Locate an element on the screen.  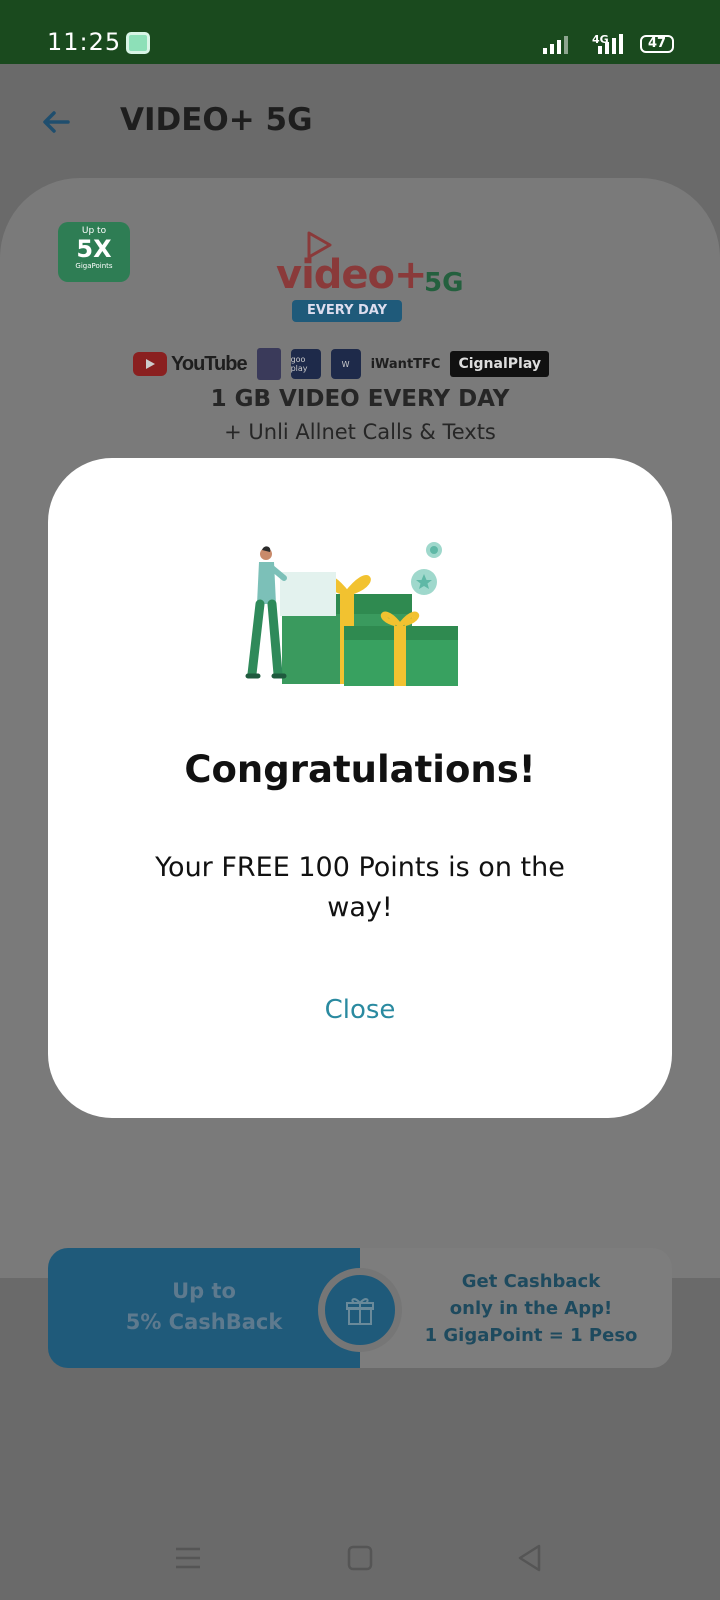
iwant-icon: W is located at coordinates (345, 364).